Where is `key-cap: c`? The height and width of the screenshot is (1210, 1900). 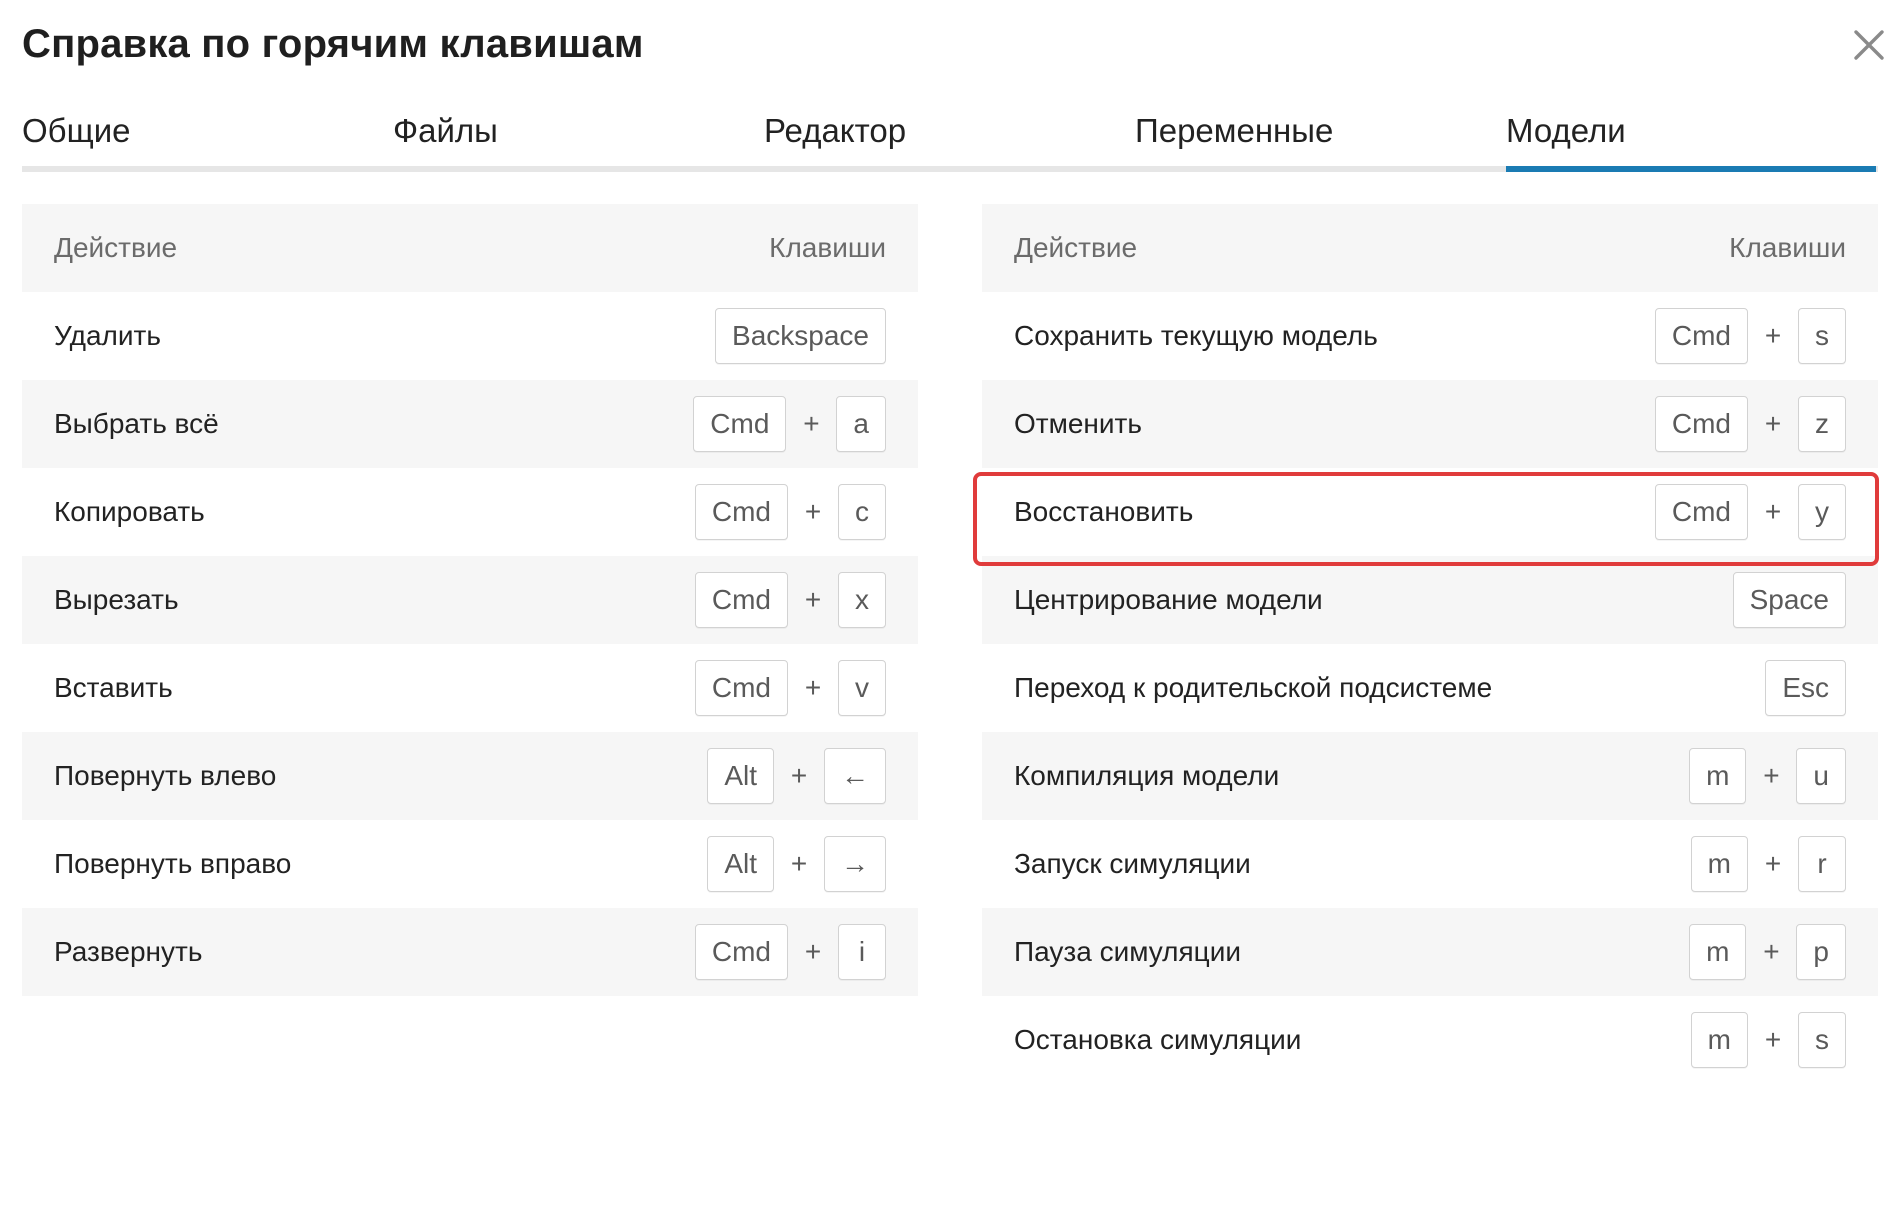 key-cap: c is located at coordinates (862, 512).